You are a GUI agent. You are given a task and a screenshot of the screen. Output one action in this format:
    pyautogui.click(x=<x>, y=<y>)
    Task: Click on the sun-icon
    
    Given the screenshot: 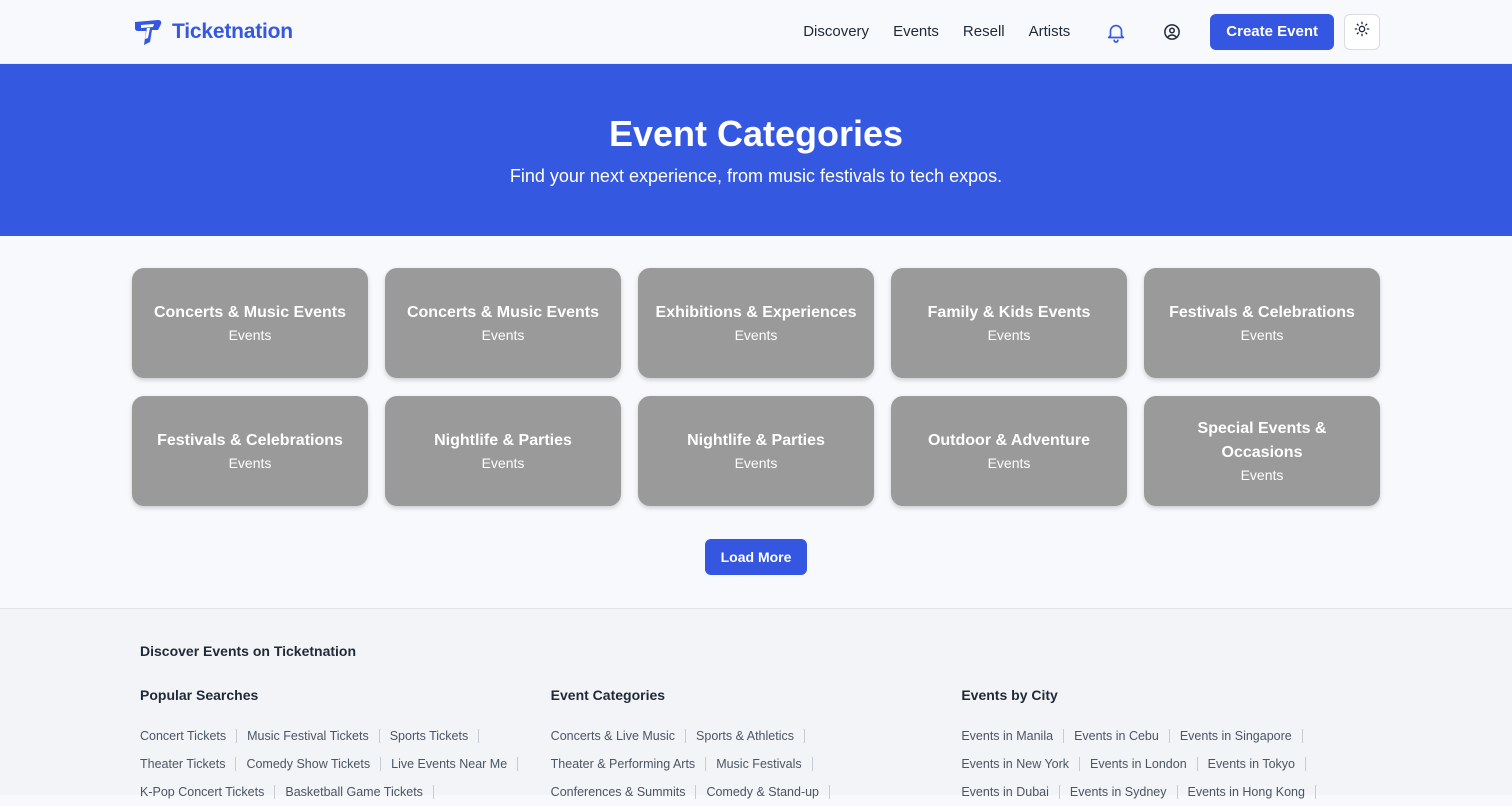 What is the action you would take?
    pyautogui.click(x=1362, y=31)
    